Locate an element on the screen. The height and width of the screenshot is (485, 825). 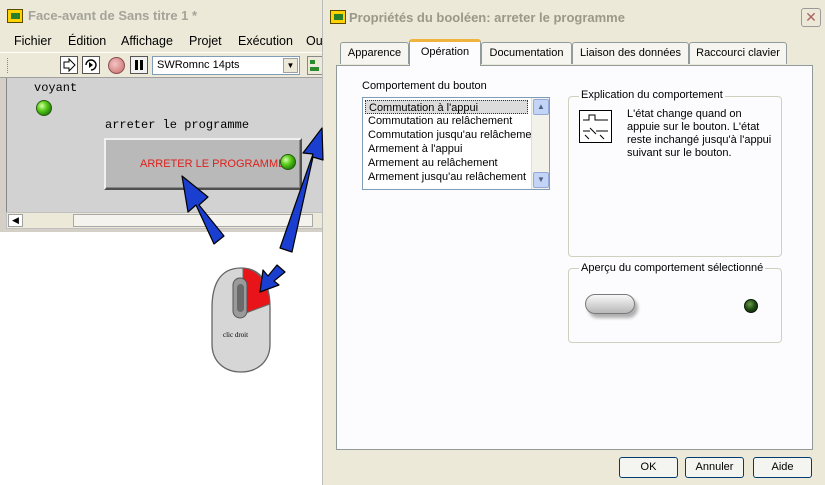
list-item: Armement à l'appui is located at coordinates (413, 149).